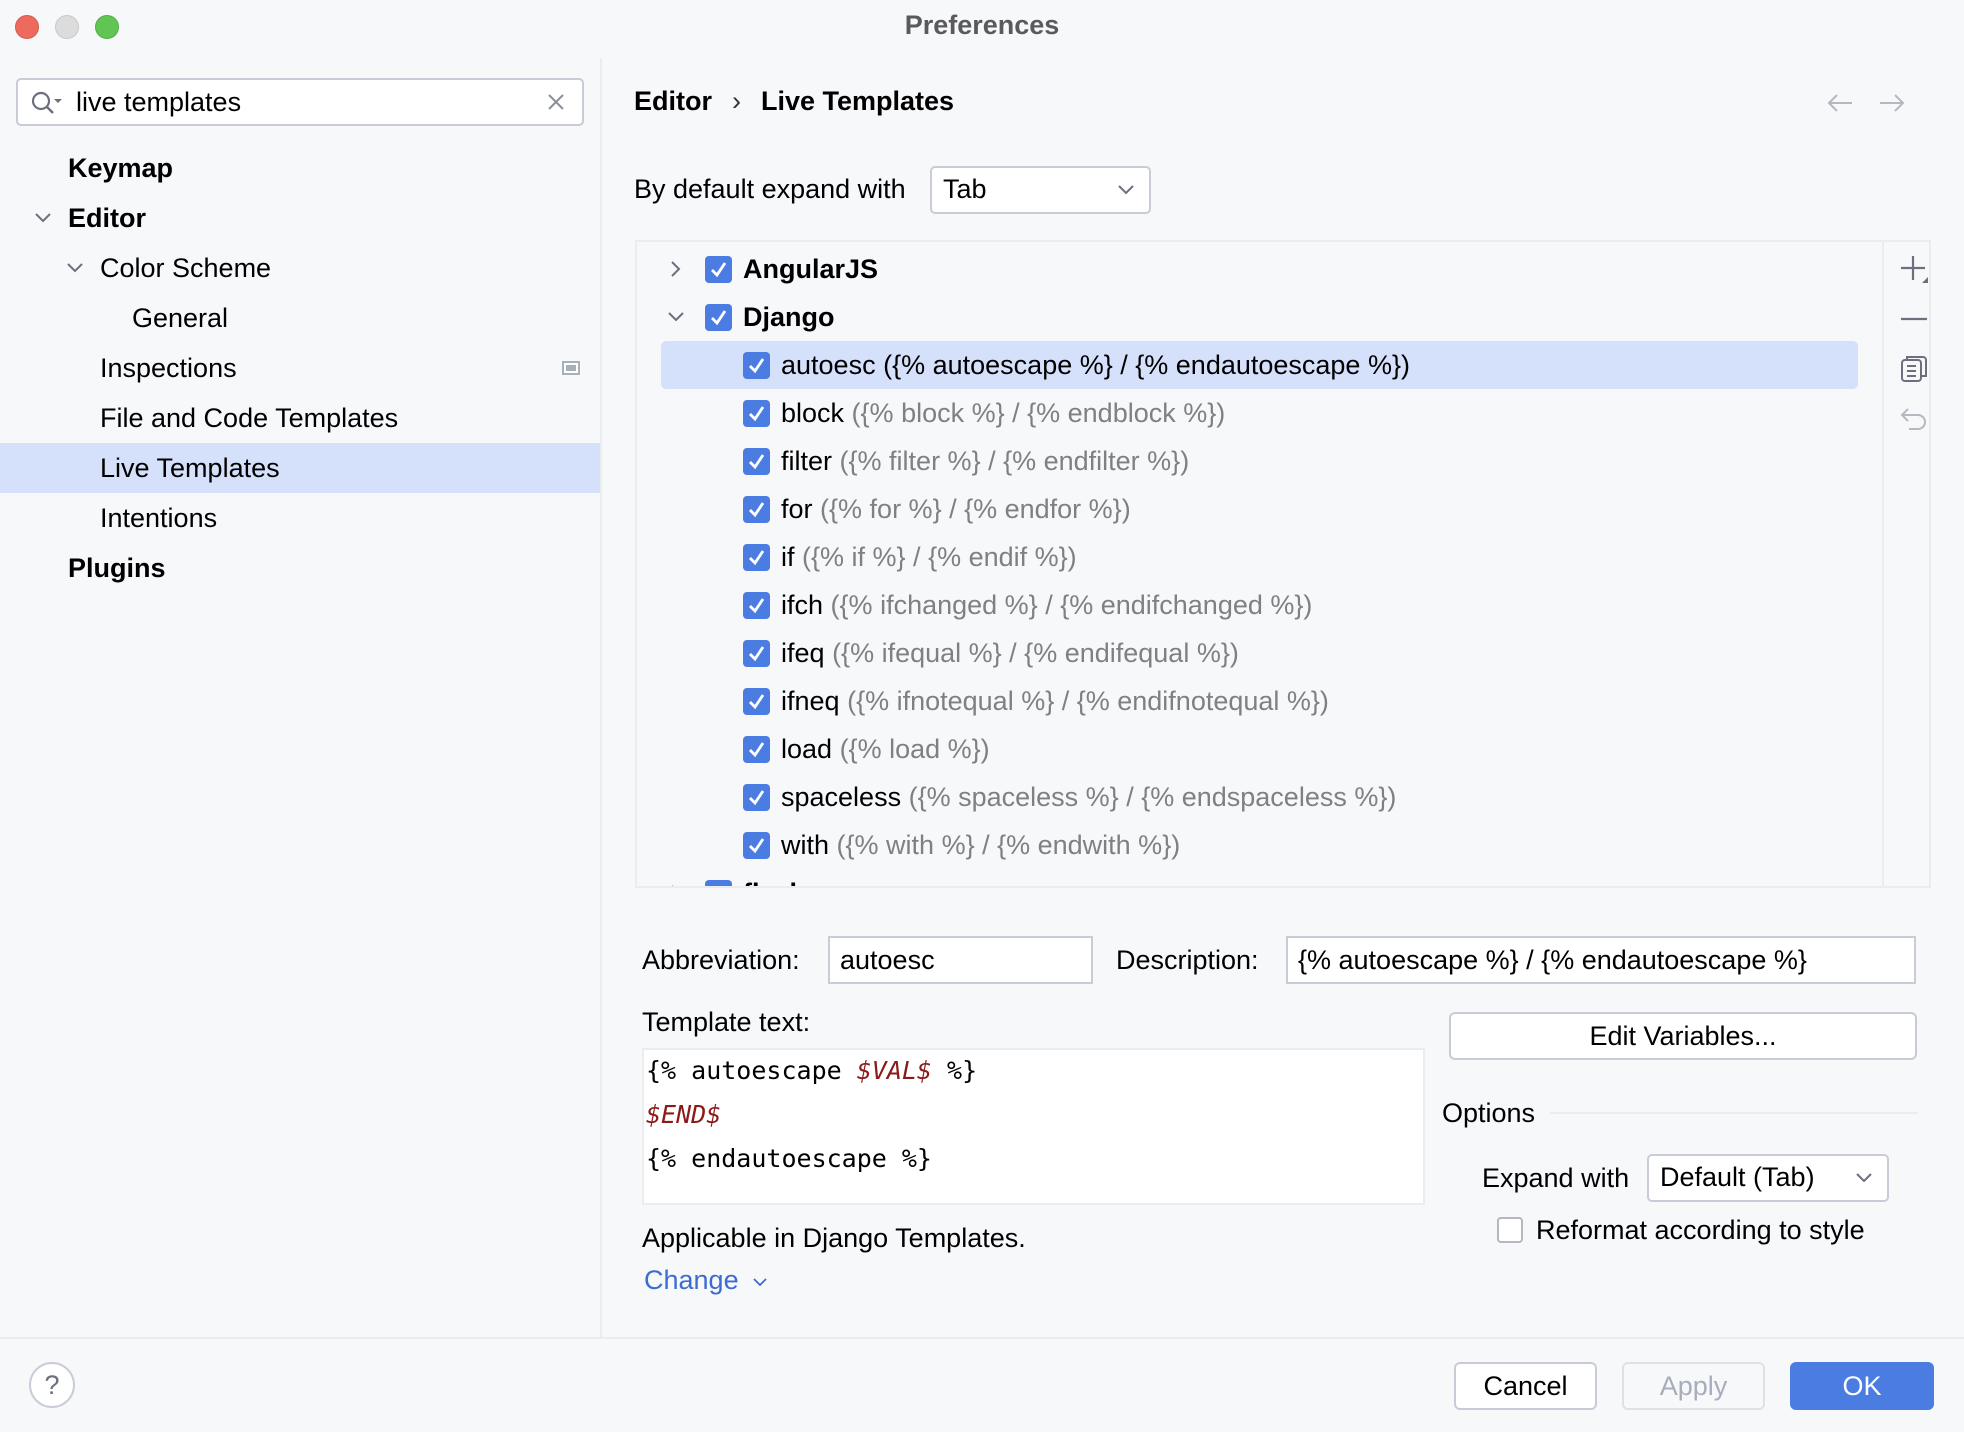  Describe the element at coordinates (1257, 509) in the screenshot. I see `template-item: for ({% for %} / {% endfor %})` at that location.